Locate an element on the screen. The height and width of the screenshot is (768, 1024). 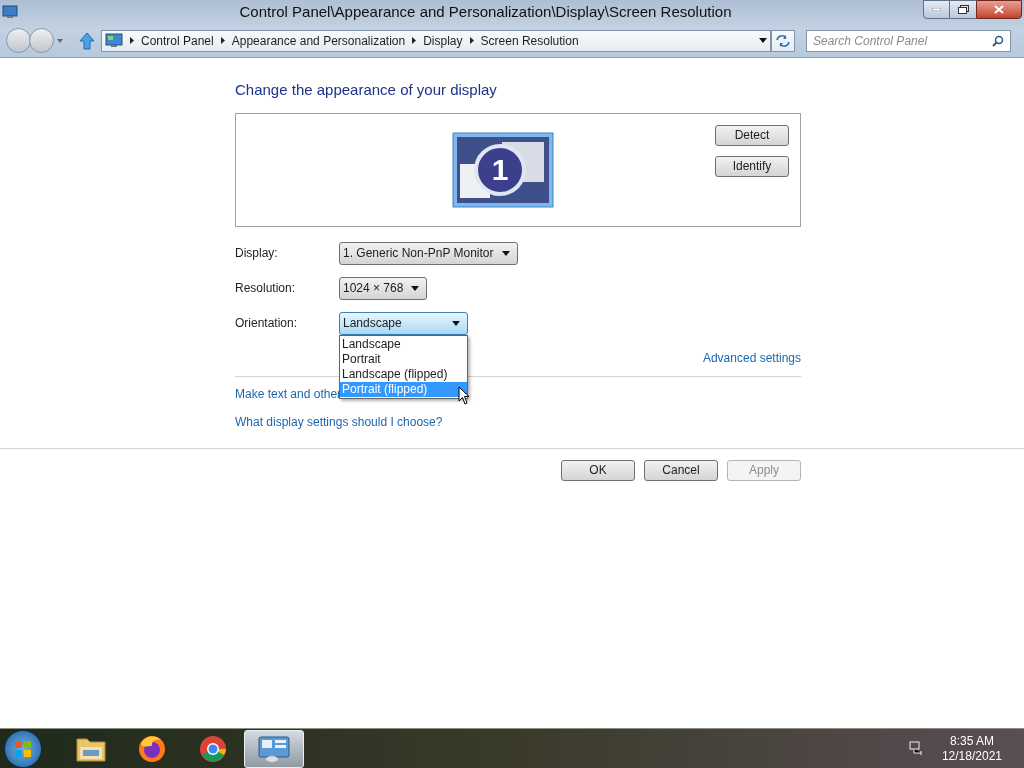
field-label: Display: is located at coordinates (257, 253).